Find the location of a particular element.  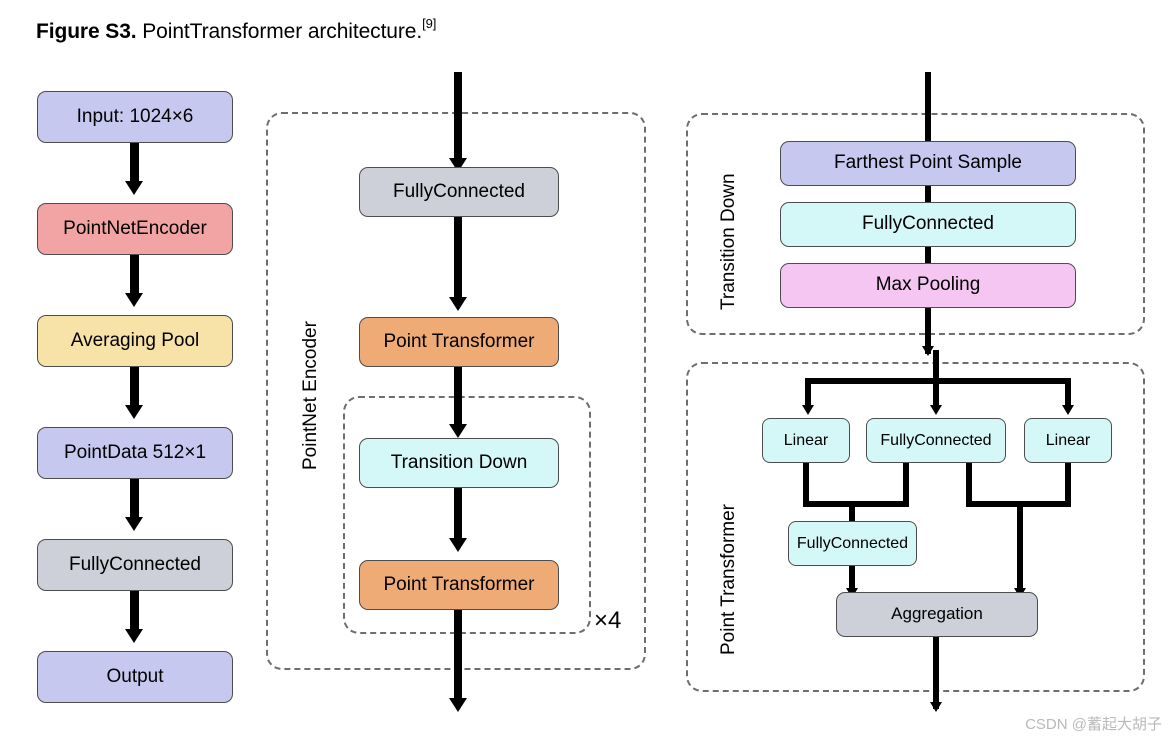

arrowhead-pool-to-pointdata is located at coordinates (134, 412).